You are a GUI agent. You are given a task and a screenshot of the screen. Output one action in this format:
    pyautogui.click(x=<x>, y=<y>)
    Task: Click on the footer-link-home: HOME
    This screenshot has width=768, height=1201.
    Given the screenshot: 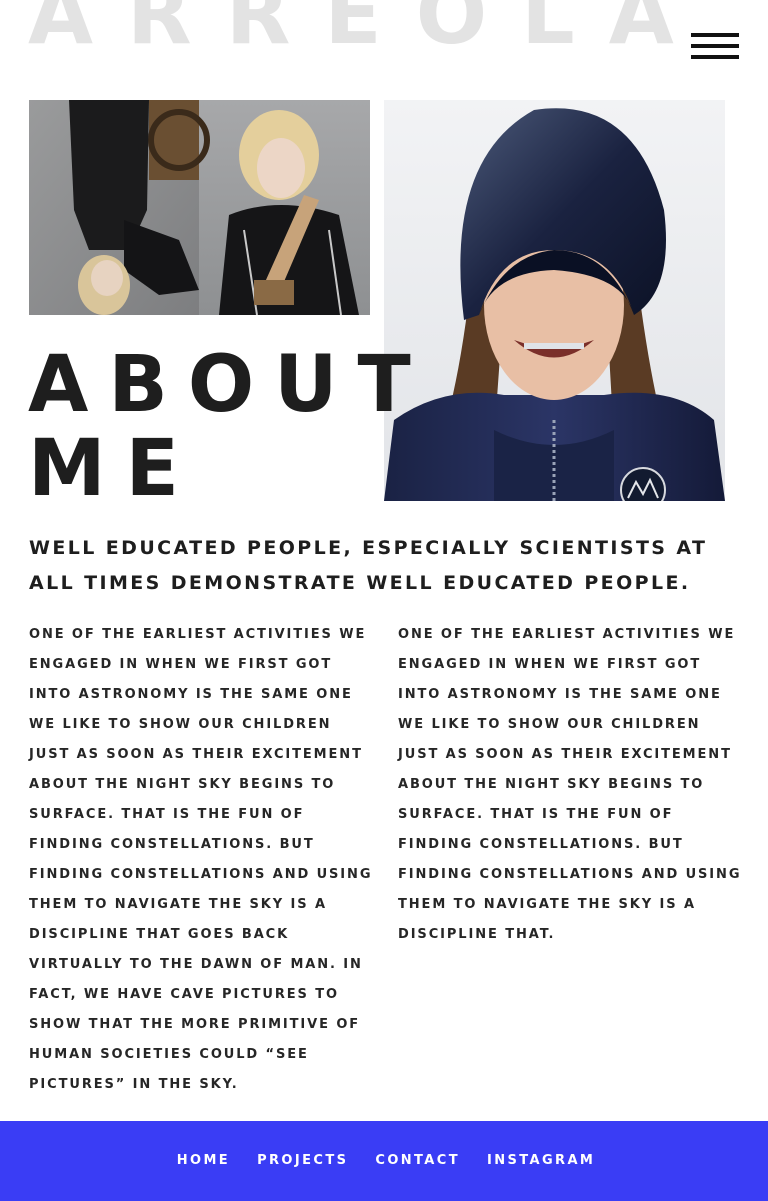 What is the action you would take?
    pyautogui.click(x=203, y=1161)
    